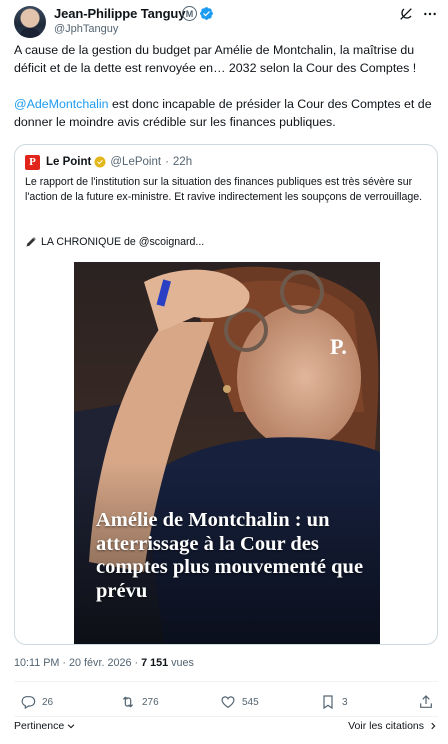 This screenshot has width=448, height=744. I want to click on share-button, so click(429, 702).